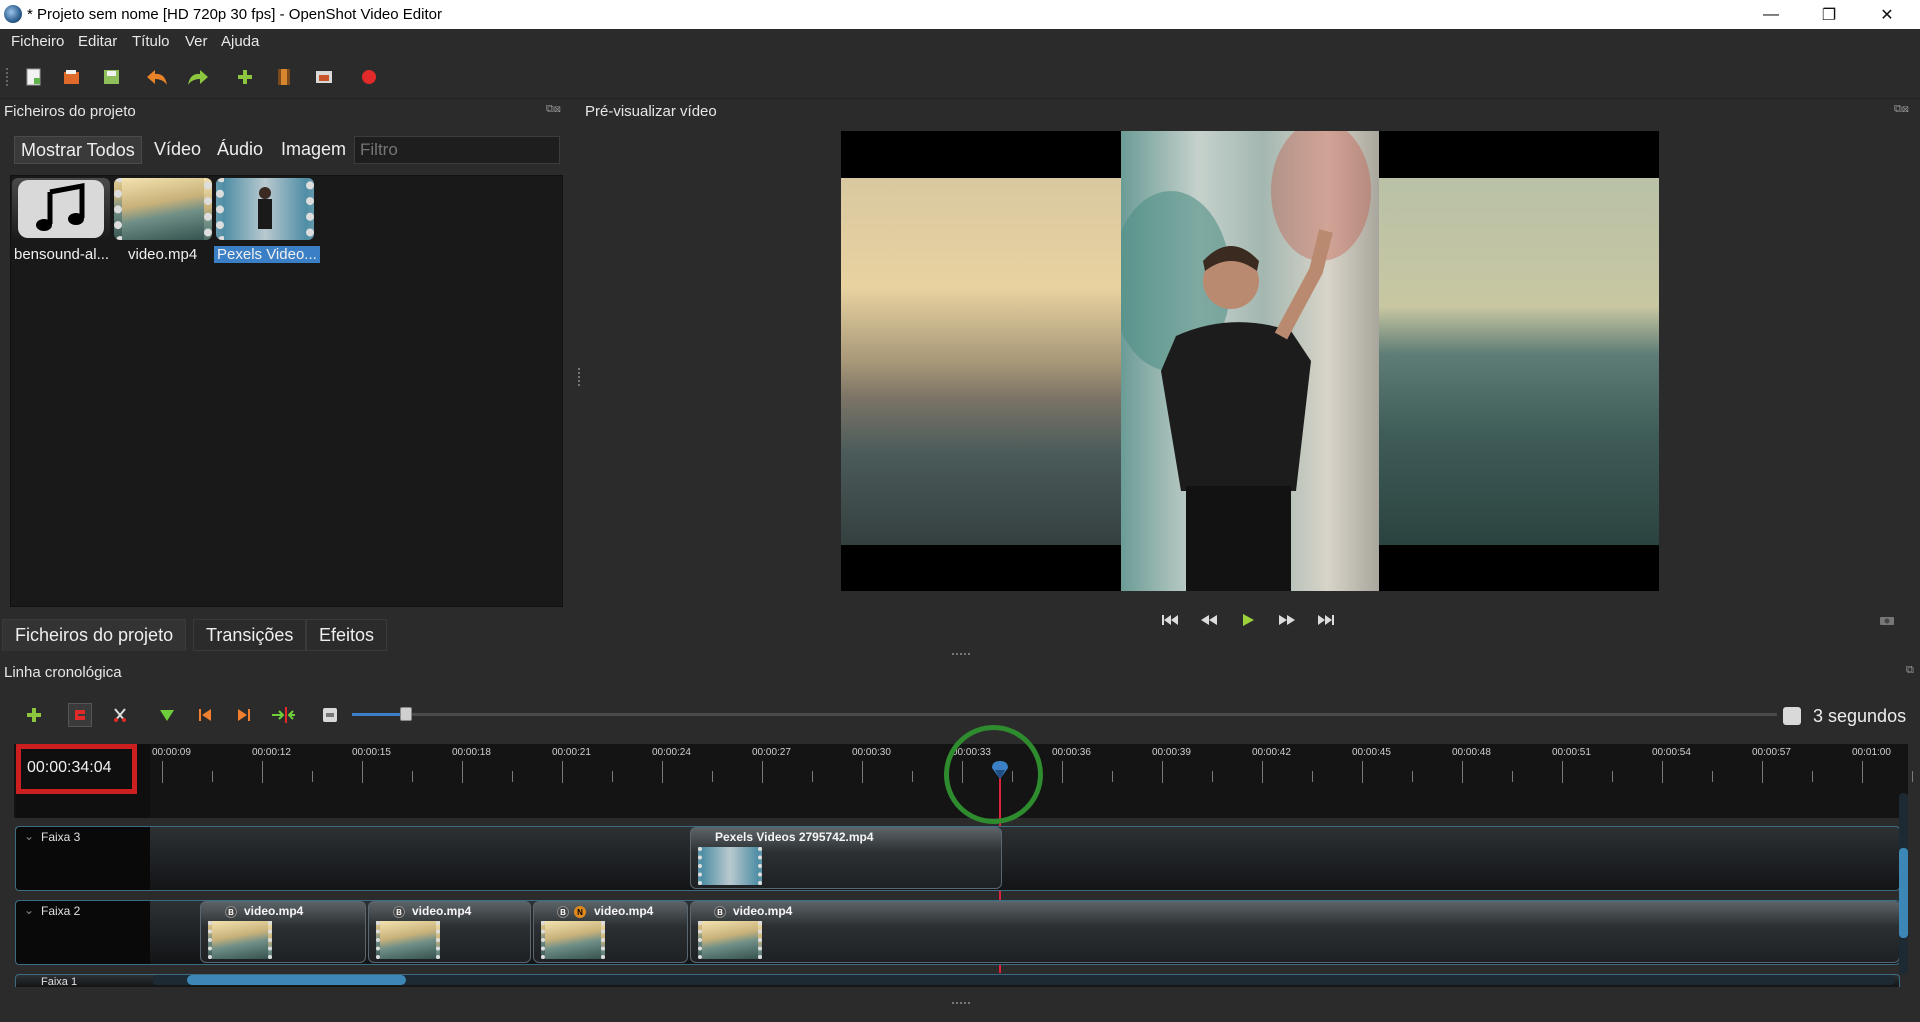 Image resolution: width=1920 pixels, height=1022 pixels. What do you see at coordinates (1209, 620) in the screenshot?
I see `rewind-icon` at bounding box center [1209, 620].